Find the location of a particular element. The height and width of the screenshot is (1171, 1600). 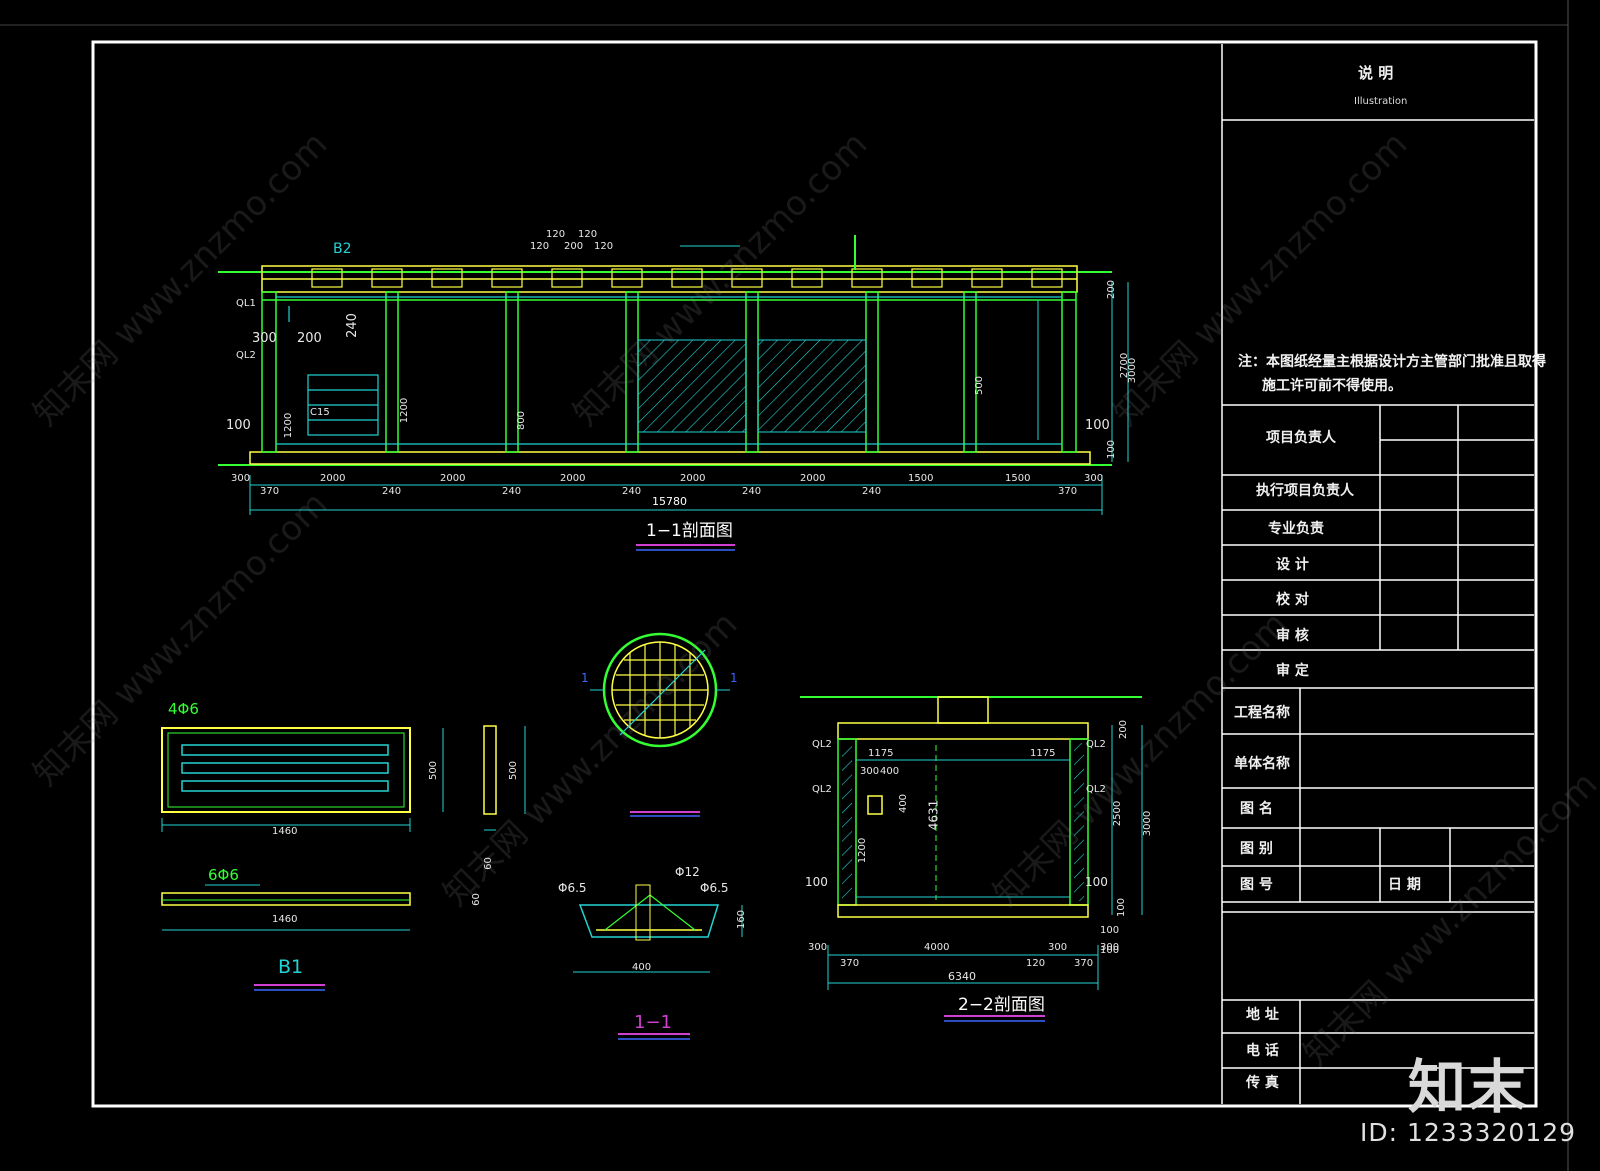

row-date: 日 期 is located at coordinates (1404, 885).